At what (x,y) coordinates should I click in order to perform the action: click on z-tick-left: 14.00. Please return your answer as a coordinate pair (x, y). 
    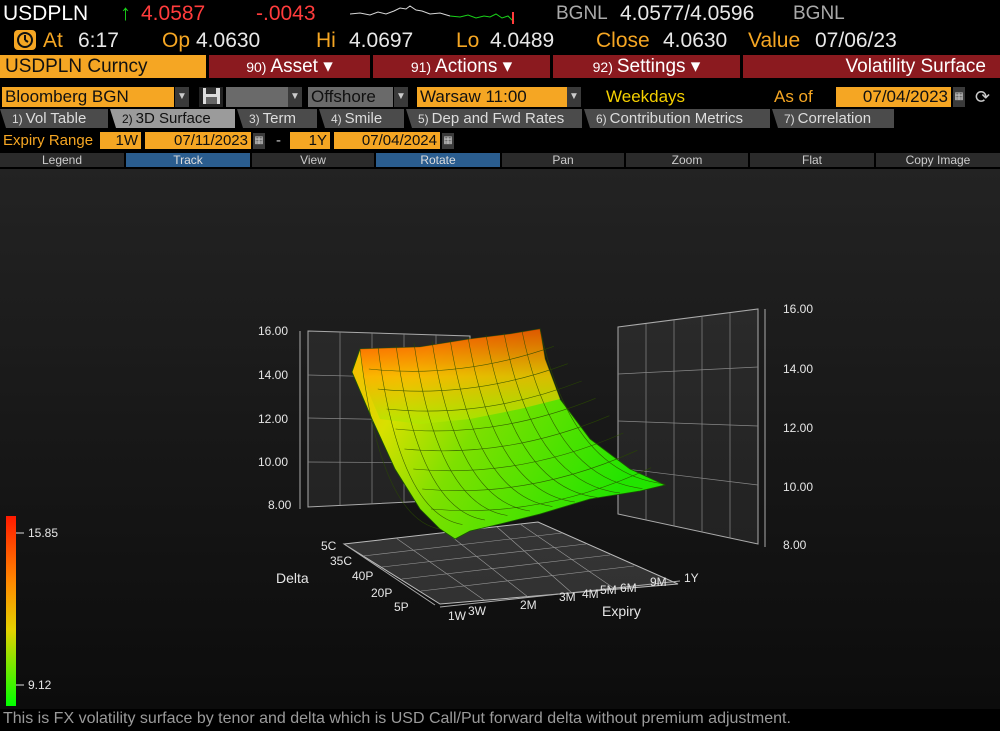
    Looking at the image, I should click on (273, 375).